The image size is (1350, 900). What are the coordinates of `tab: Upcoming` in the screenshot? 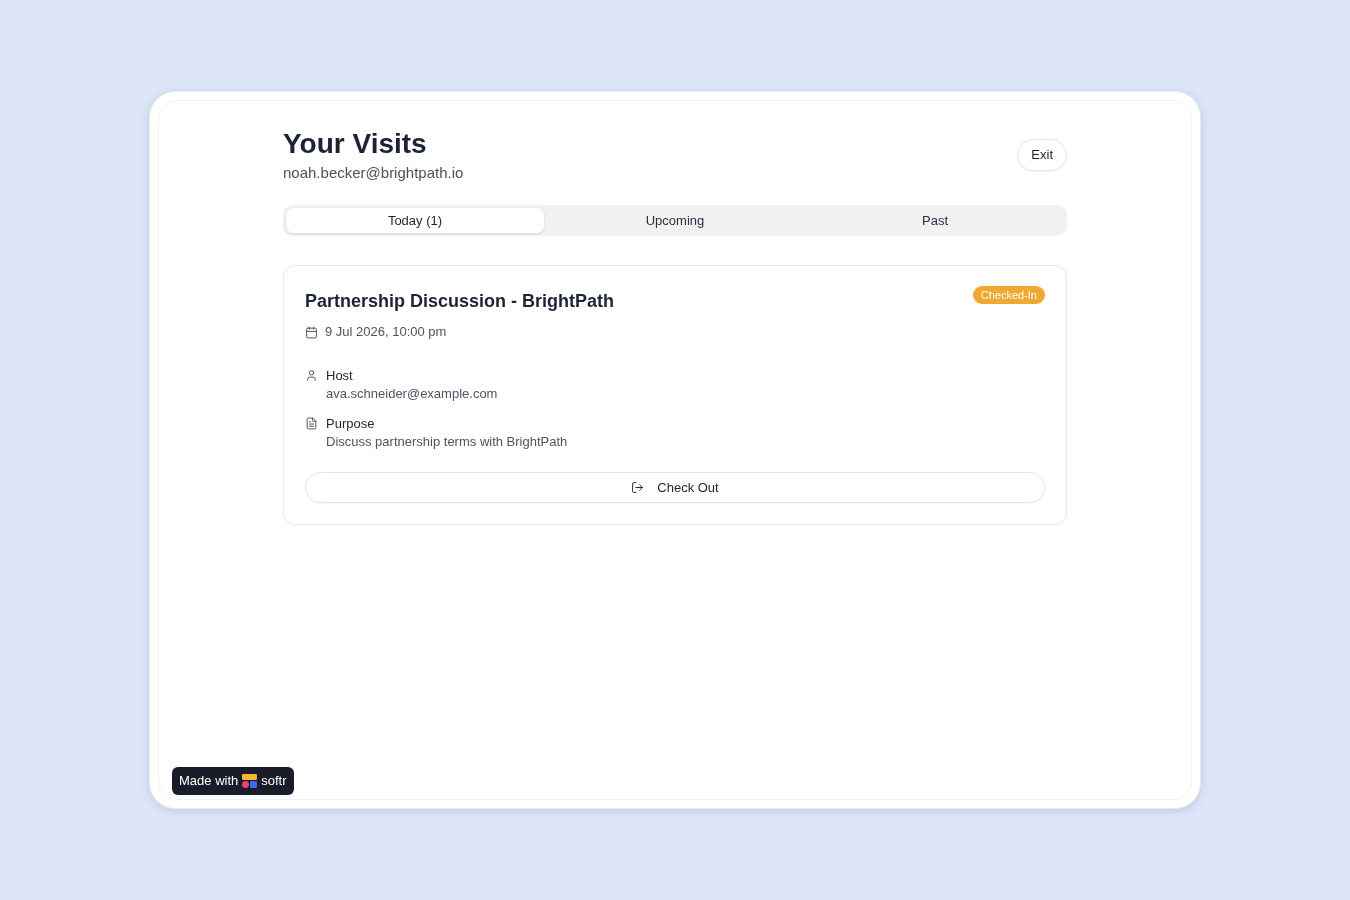 It's located at (675, 220).